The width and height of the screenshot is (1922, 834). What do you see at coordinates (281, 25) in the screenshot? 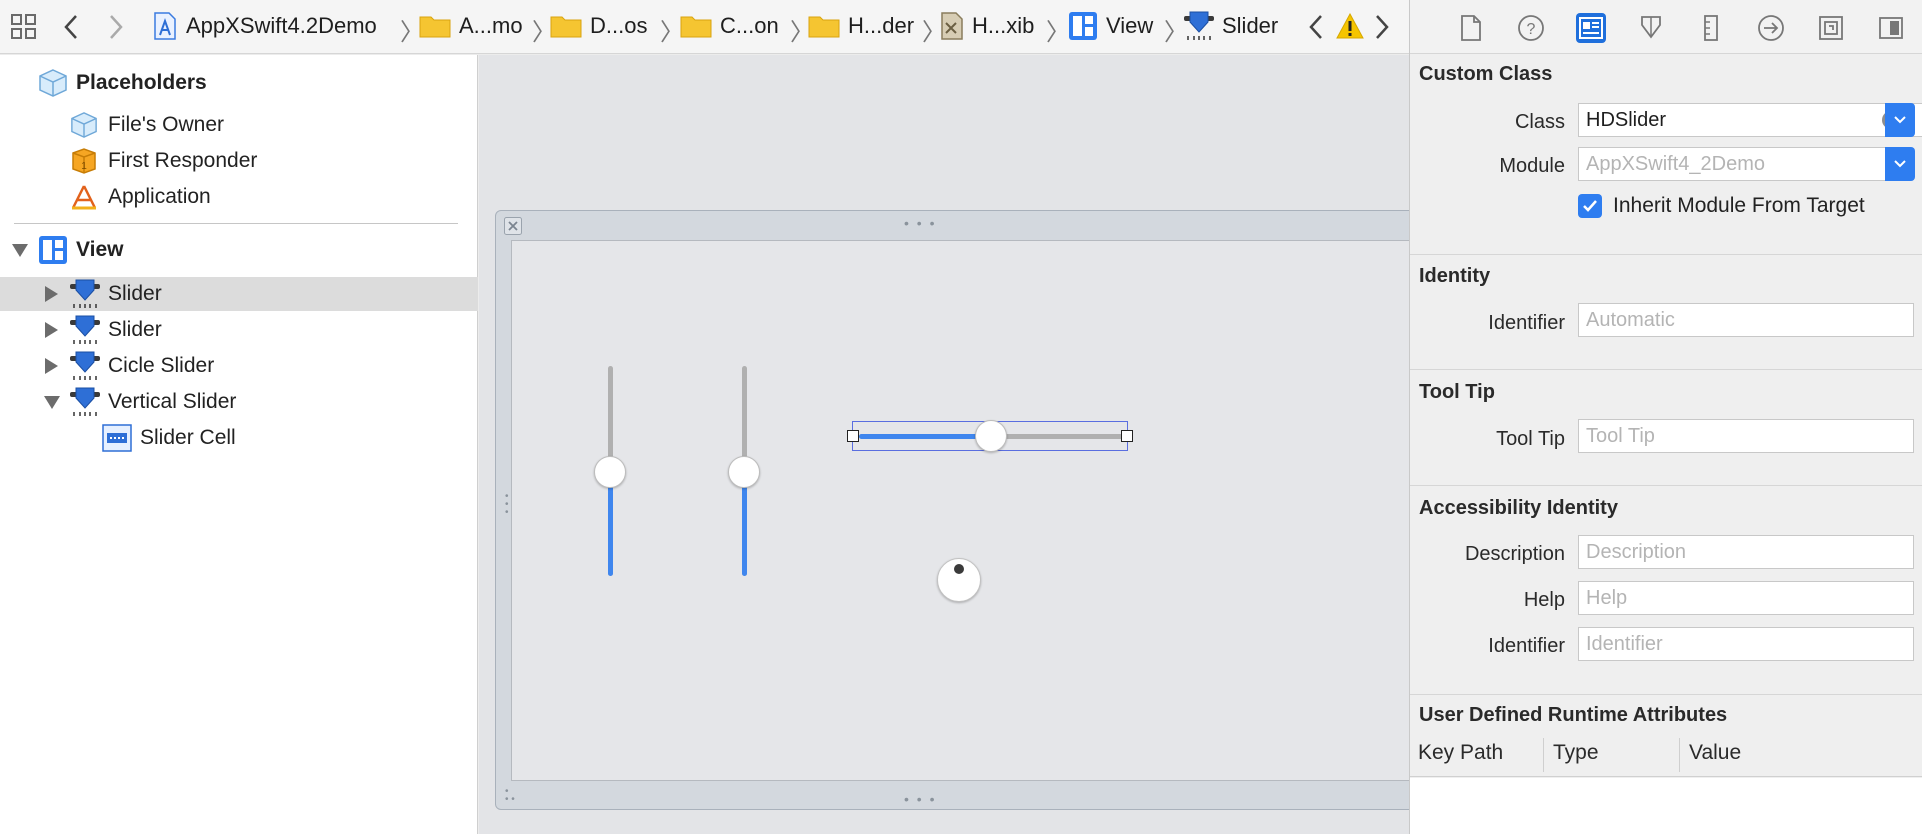
I see `breadcrumb-label: AppXSwift4.2Demo` at bounding box center [281, 25].